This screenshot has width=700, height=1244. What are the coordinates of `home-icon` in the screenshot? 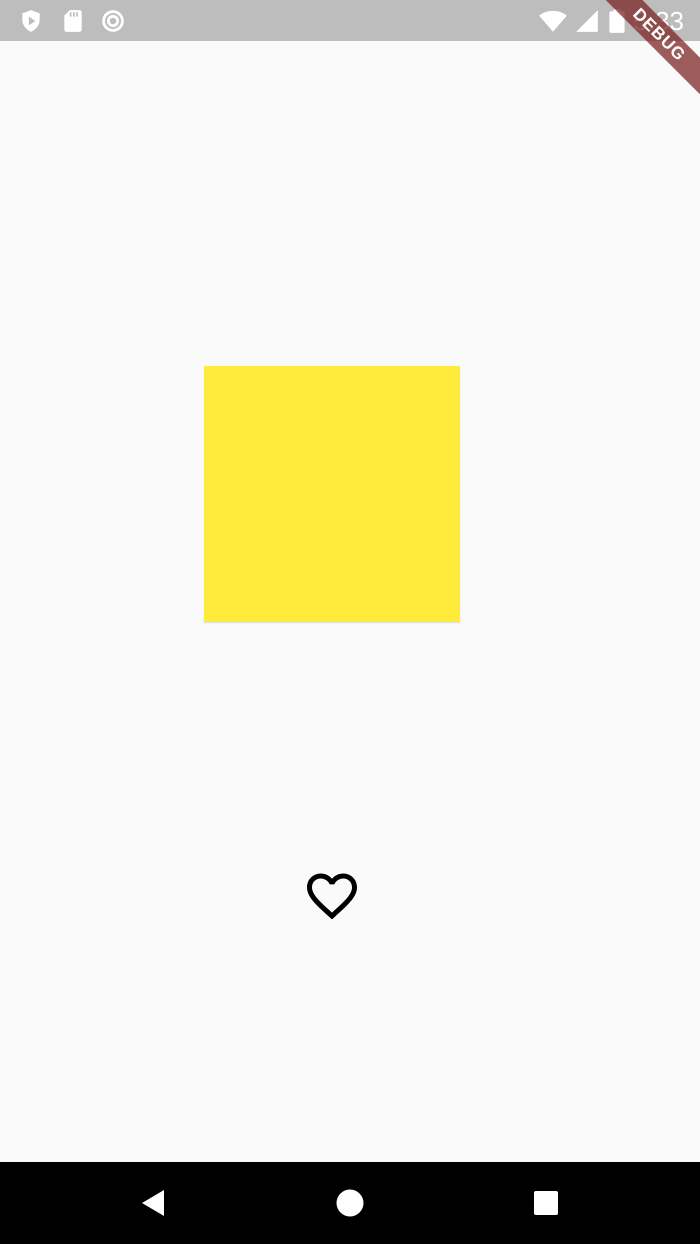 It's located at (350, 1203).